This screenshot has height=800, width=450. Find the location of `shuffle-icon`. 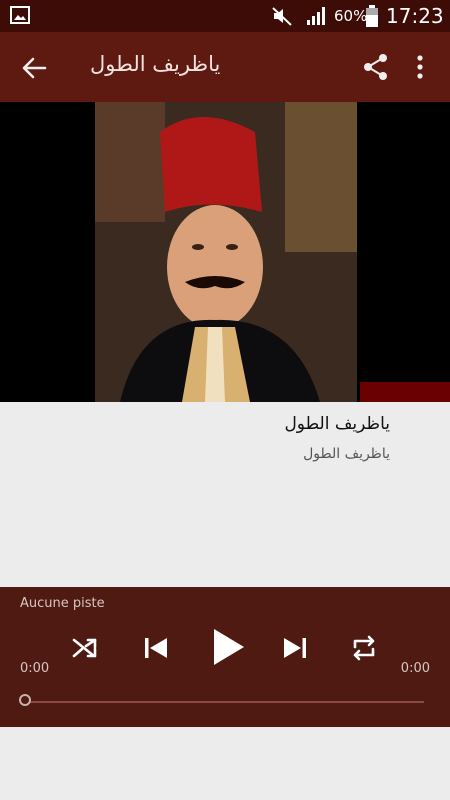

shuffle-icon is located at coordinates (85, 648).